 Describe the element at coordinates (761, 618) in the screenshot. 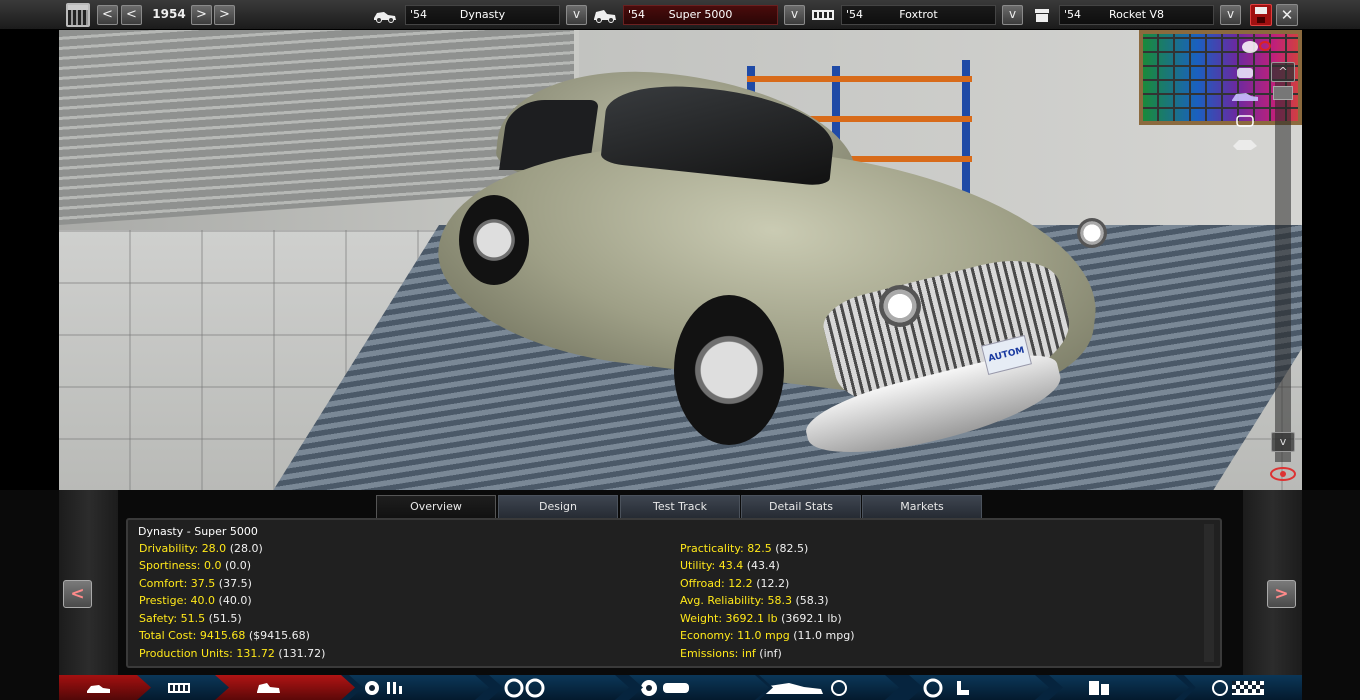

I see `stat-weight: Weight: 3692.1 lb (3692.1 lb)` at that location.